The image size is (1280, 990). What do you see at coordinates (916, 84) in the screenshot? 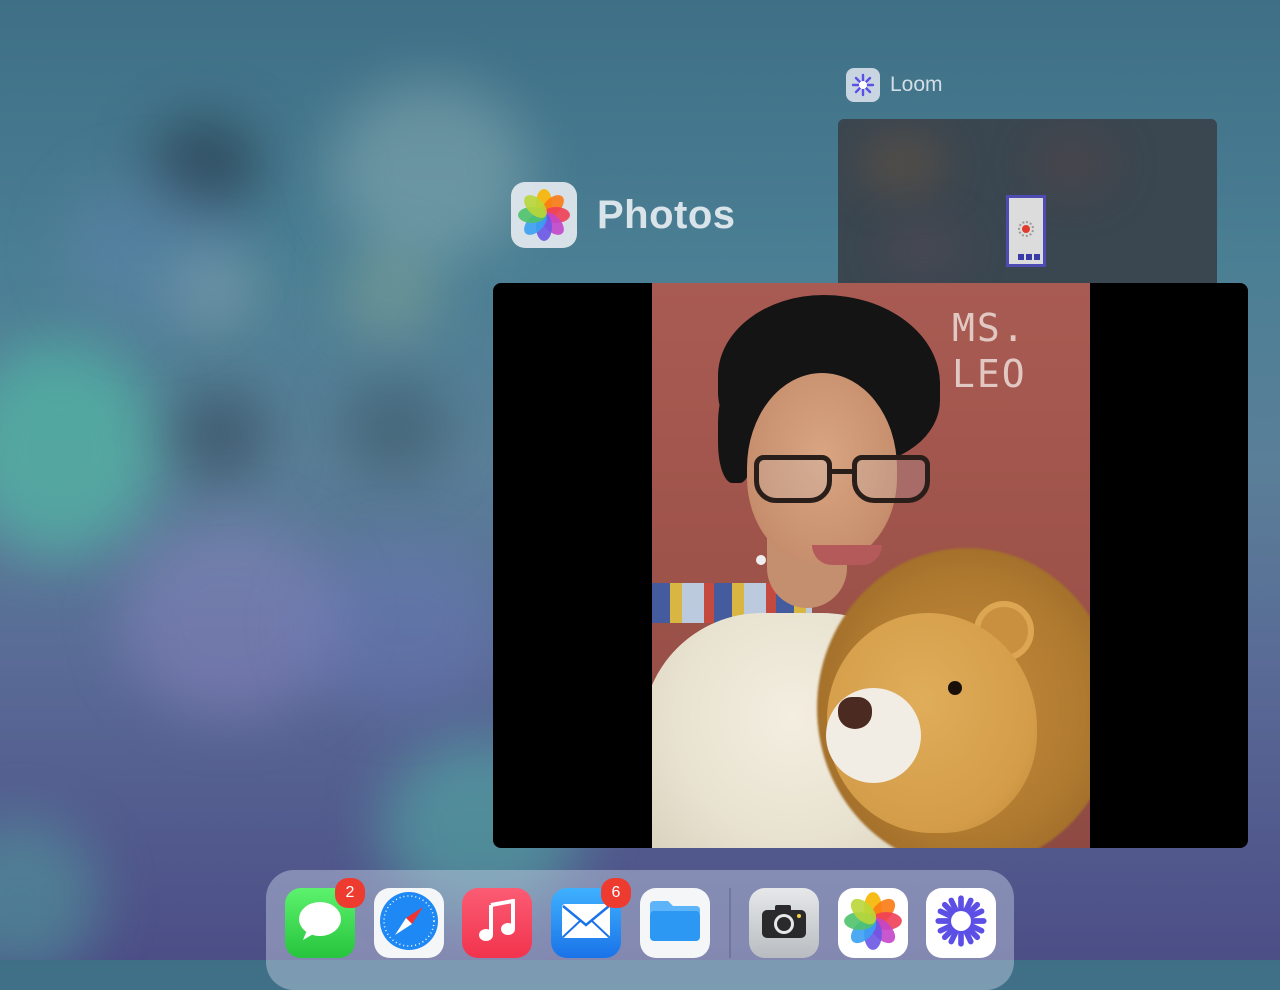
I see `loom-card-title: Loom` at bounding box center [916, 84].